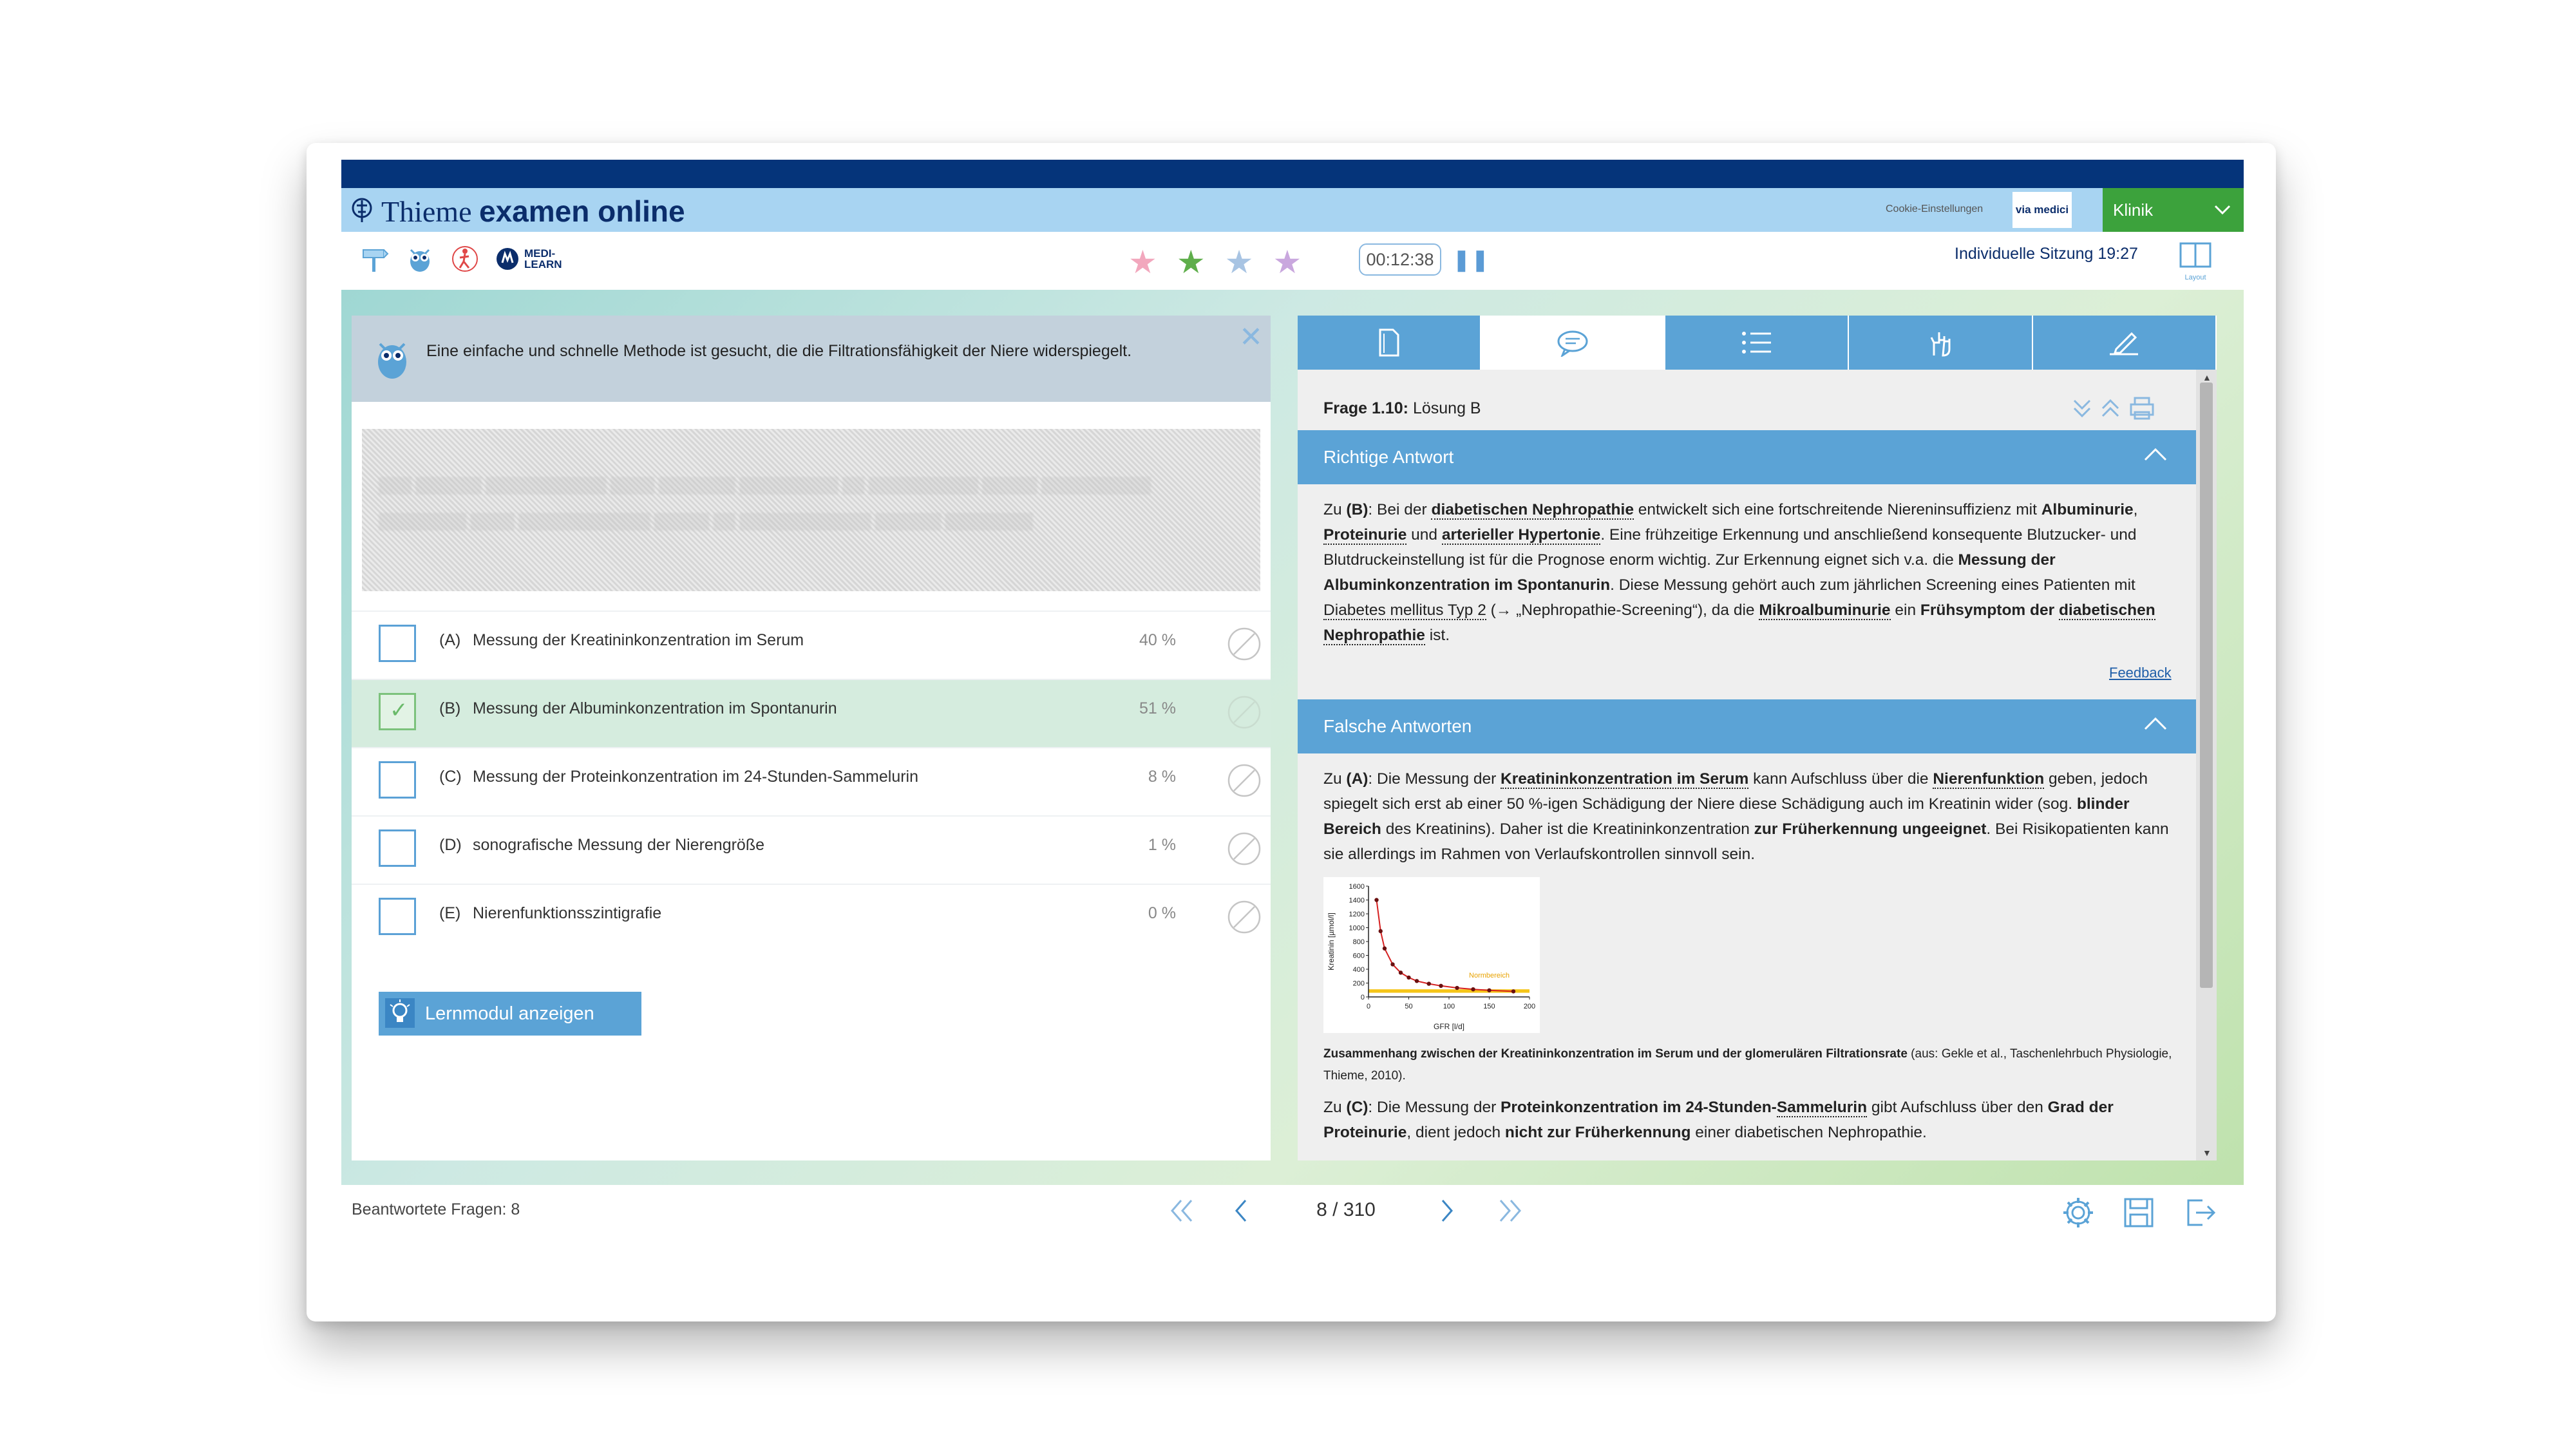 Image resolution: width=2576 pixels, height=1449 pixels. I want to click on y-tick-label: 800, so click(1359, 942).